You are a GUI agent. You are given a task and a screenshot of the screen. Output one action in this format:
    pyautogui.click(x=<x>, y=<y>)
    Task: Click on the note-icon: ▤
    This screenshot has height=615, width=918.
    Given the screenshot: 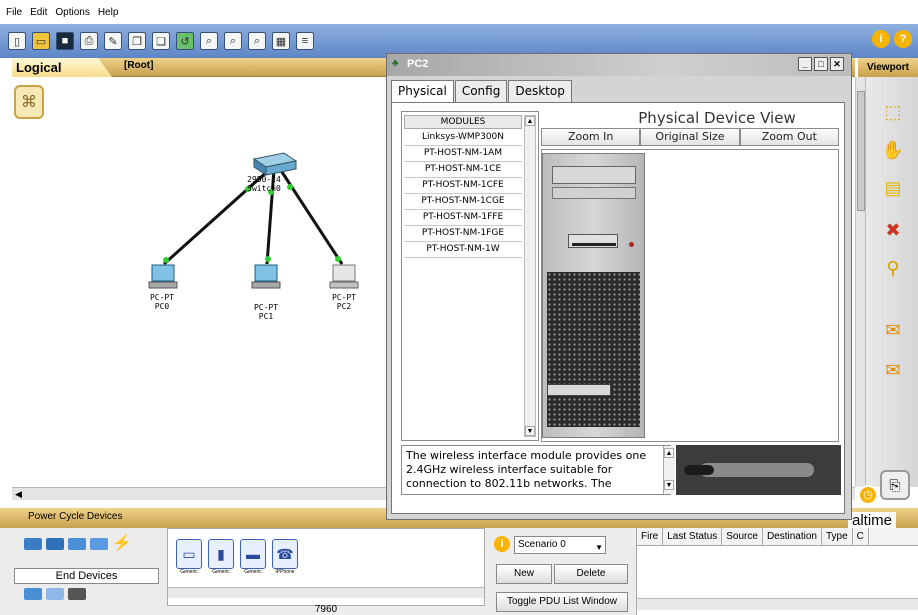 What is the action you would take?
    pyautogui.click(x=893, y=188)
    